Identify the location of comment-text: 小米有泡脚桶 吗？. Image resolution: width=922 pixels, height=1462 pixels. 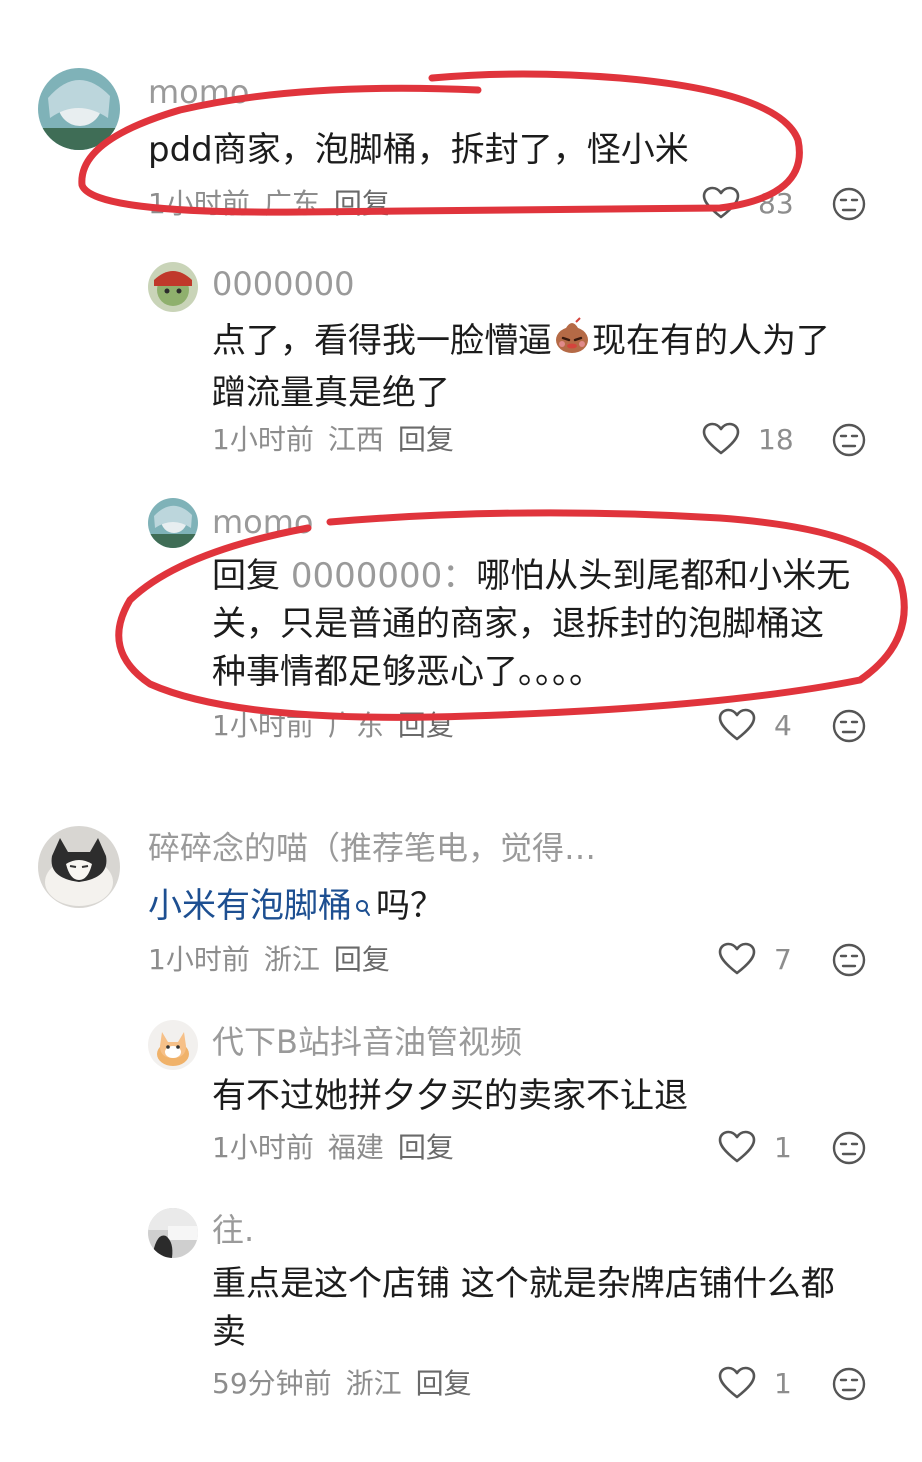
(296, 907).